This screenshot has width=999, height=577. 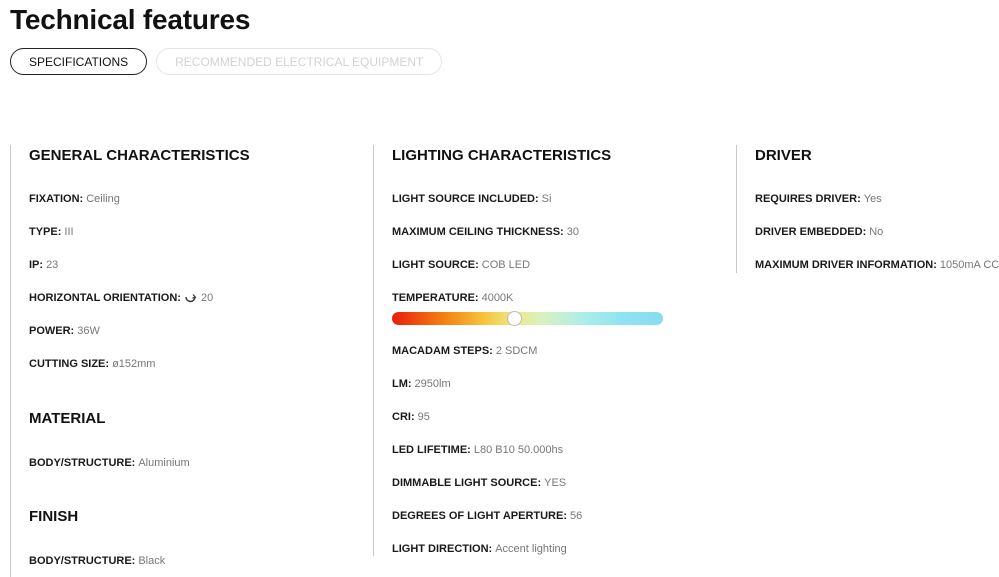 I want to click on spec-label: FIXATION:, so click(x=56, y=199).